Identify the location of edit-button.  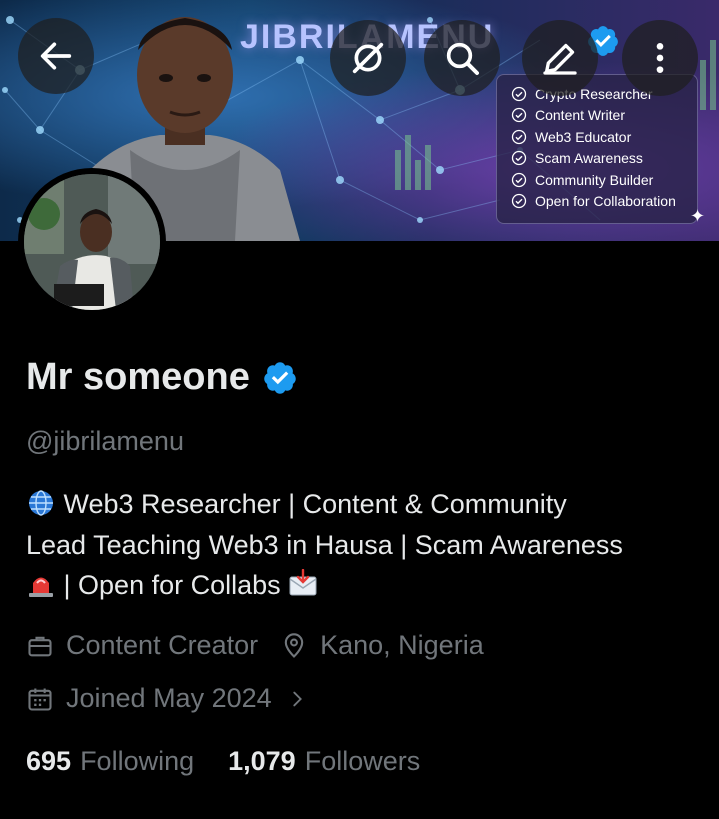
(560, 58).